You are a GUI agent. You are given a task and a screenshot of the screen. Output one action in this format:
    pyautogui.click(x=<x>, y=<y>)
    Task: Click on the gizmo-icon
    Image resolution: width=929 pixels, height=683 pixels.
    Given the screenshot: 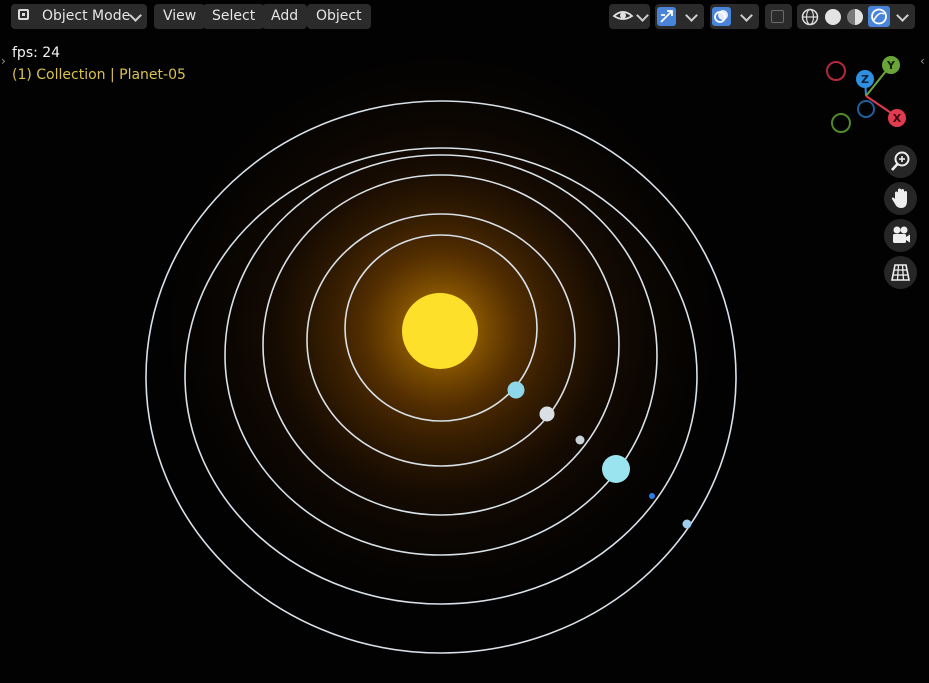 What is the action you would take?
    pyautogui.click(x=666, y=16)
    